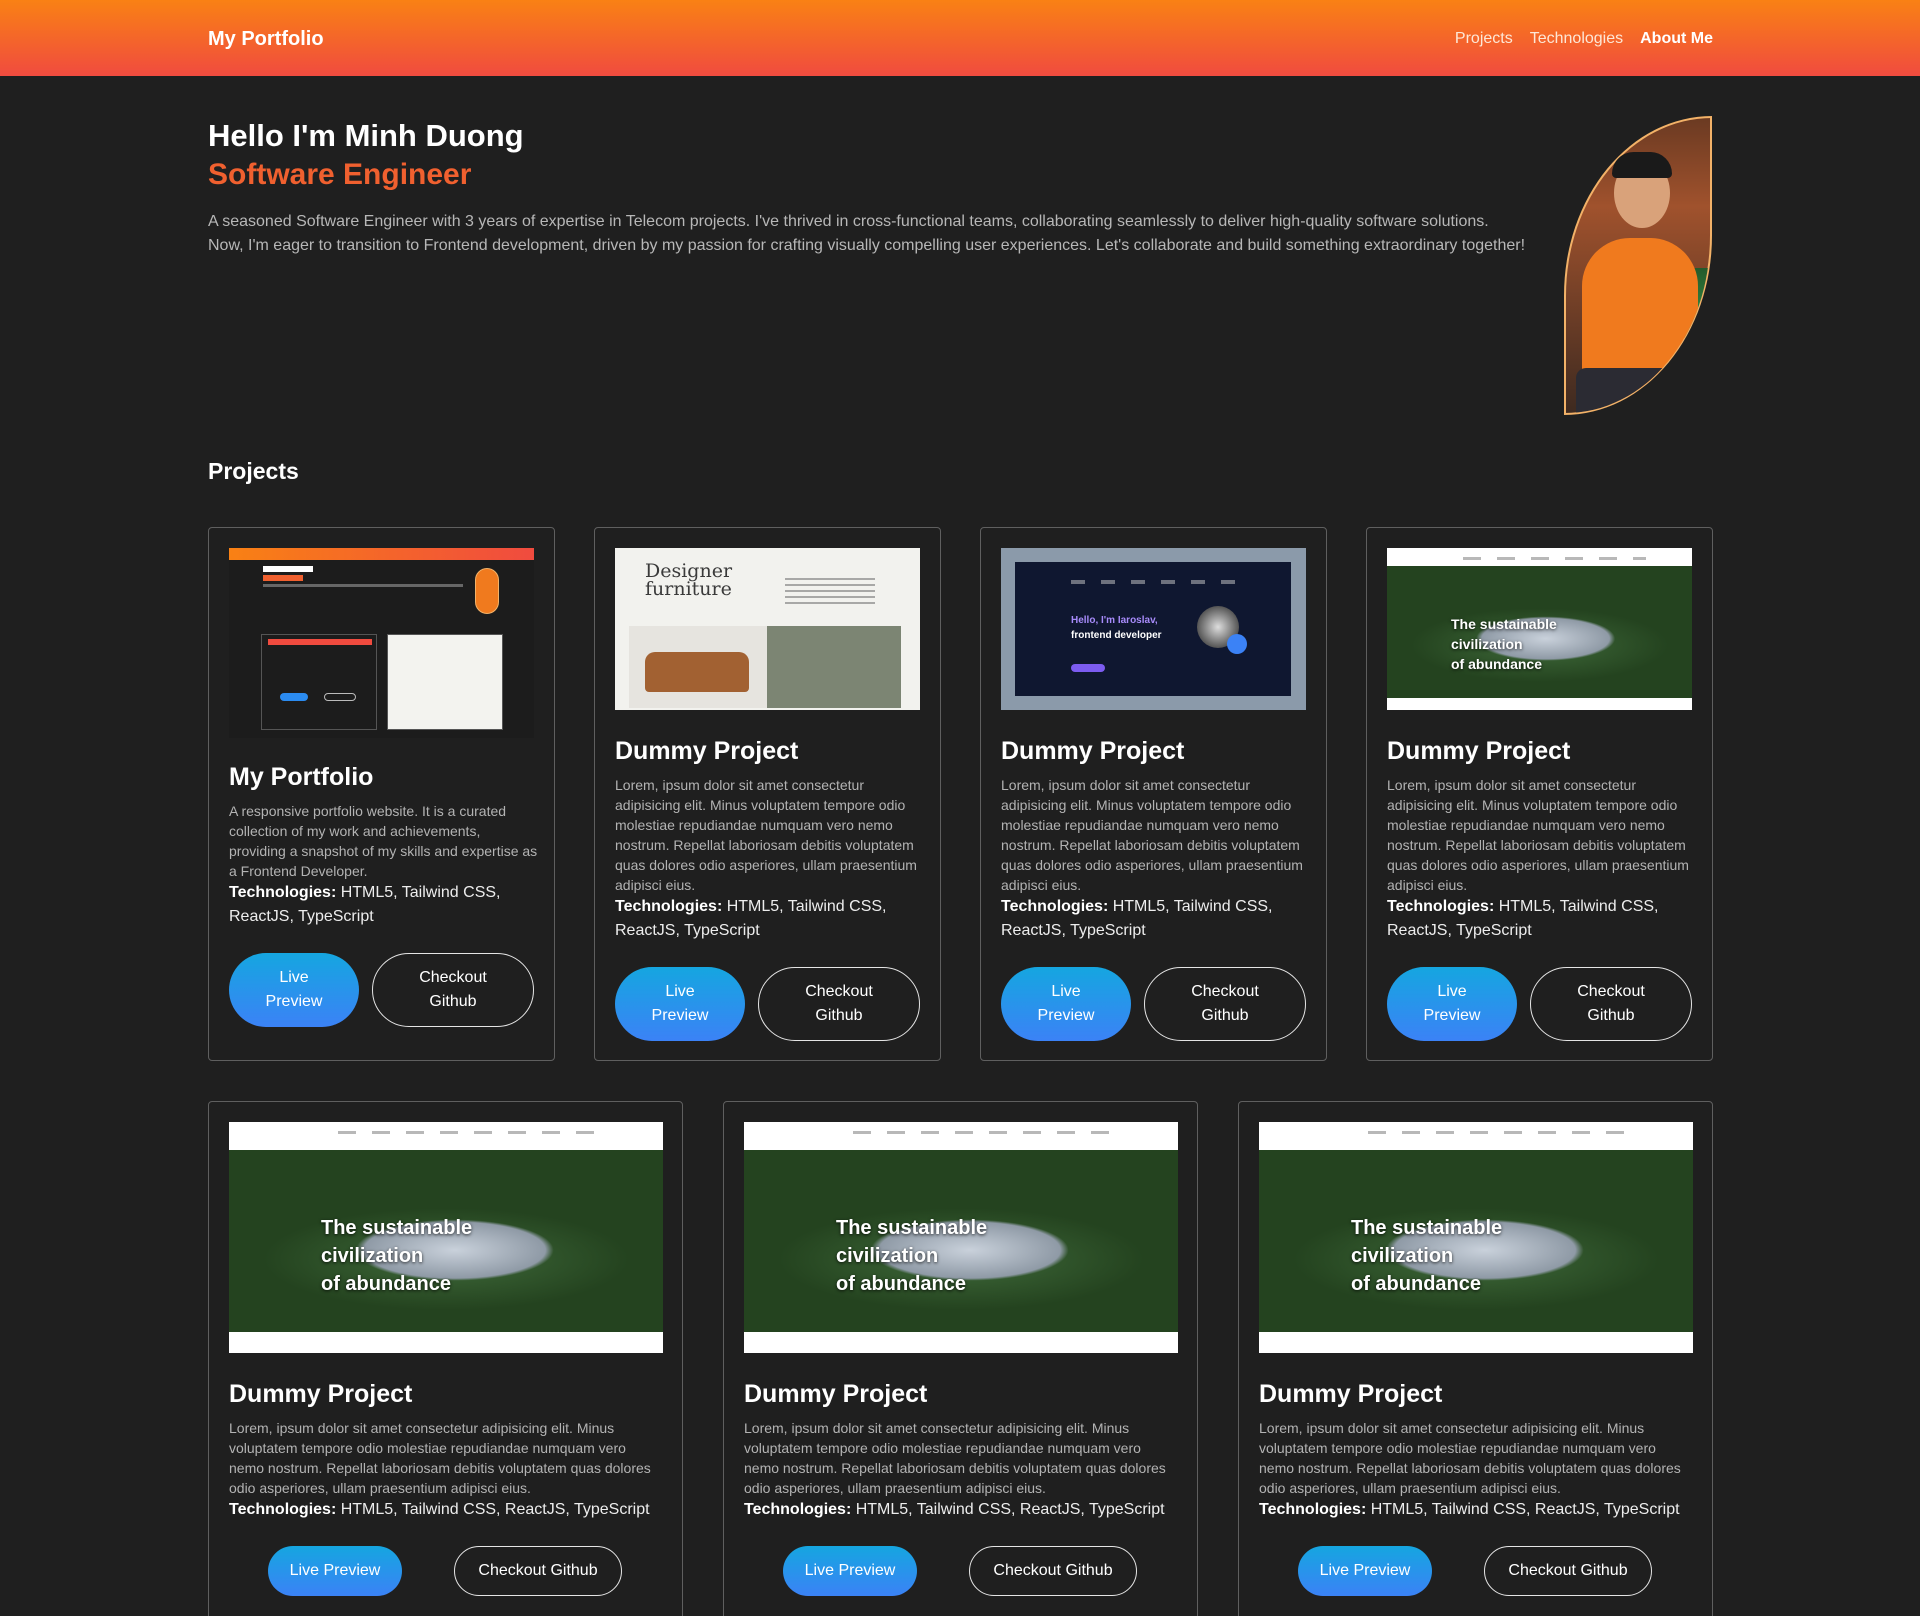 The image size is (1920, 1616). I want to click on profile-photo, so click(1638, 265).